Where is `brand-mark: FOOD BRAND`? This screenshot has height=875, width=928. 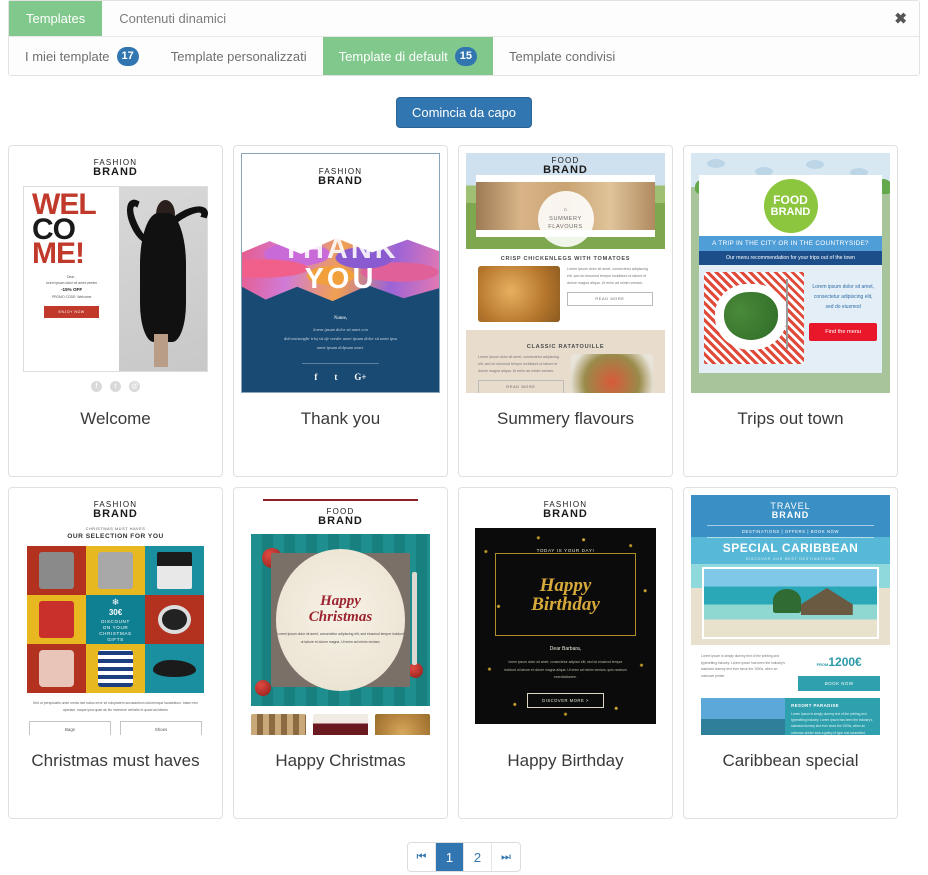 brand-mark: FOOD BRAND is located at coordinates (565, 166).